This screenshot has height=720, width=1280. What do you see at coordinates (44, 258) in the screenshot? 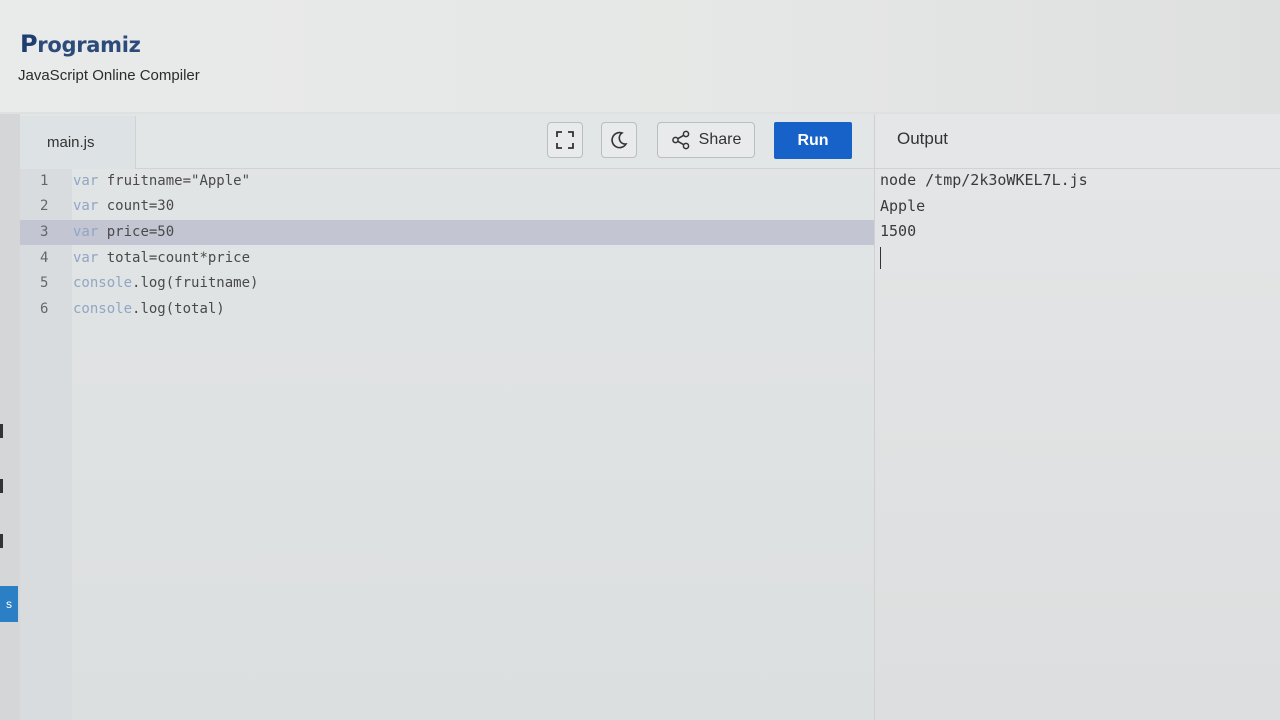
I see `line-number: 4` at bounding box center [44, 258].